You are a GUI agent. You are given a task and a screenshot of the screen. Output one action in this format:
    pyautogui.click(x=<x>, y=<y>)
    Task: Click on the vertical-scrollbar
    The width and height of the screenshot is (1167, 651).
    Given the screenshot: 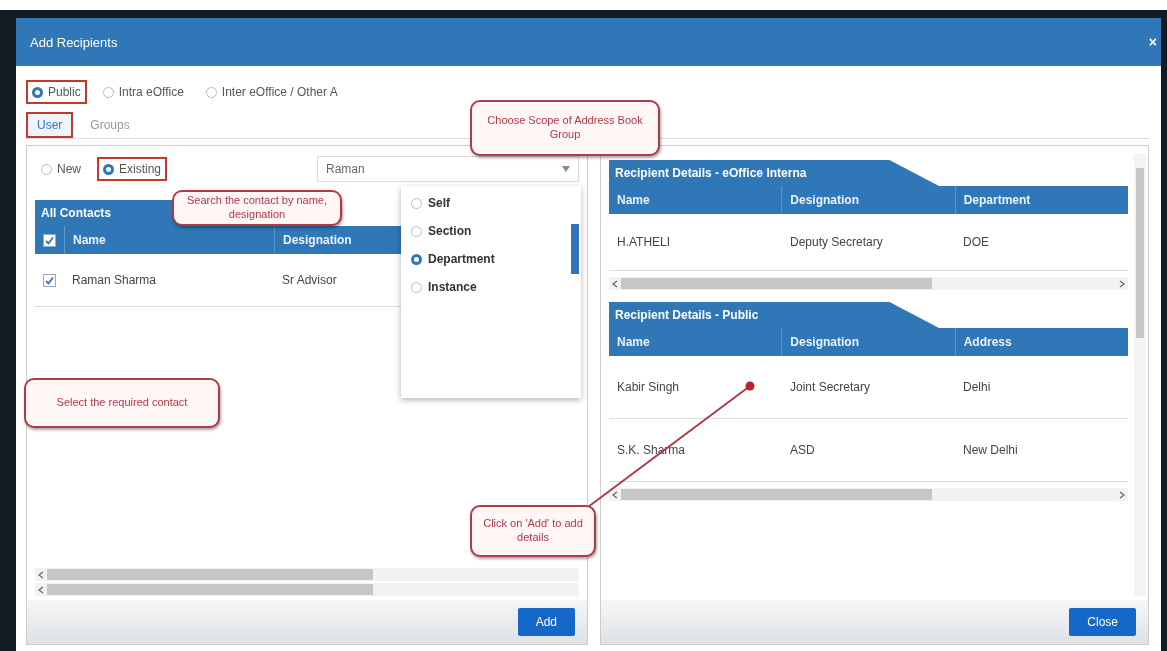 What is the action you would take?
    pyautogui.click(x=1140, y=375)
    